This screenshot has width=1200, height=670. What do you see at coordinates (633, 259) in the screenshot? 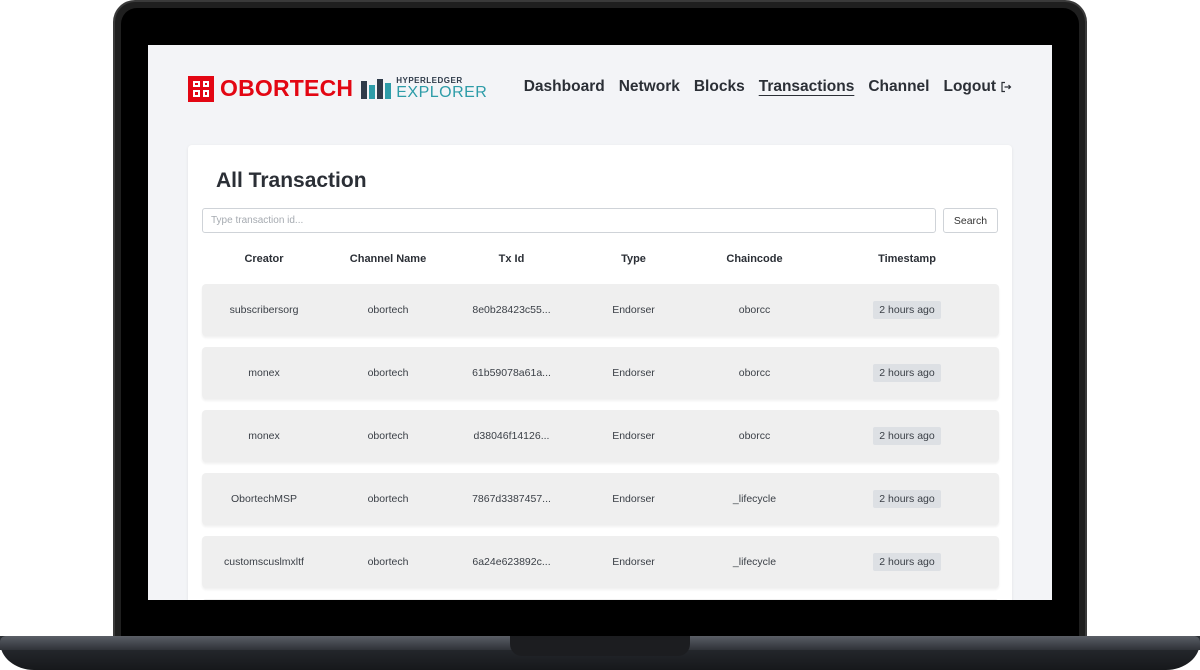
I see `column-header-type: Type` at bounding box center [633, 259].